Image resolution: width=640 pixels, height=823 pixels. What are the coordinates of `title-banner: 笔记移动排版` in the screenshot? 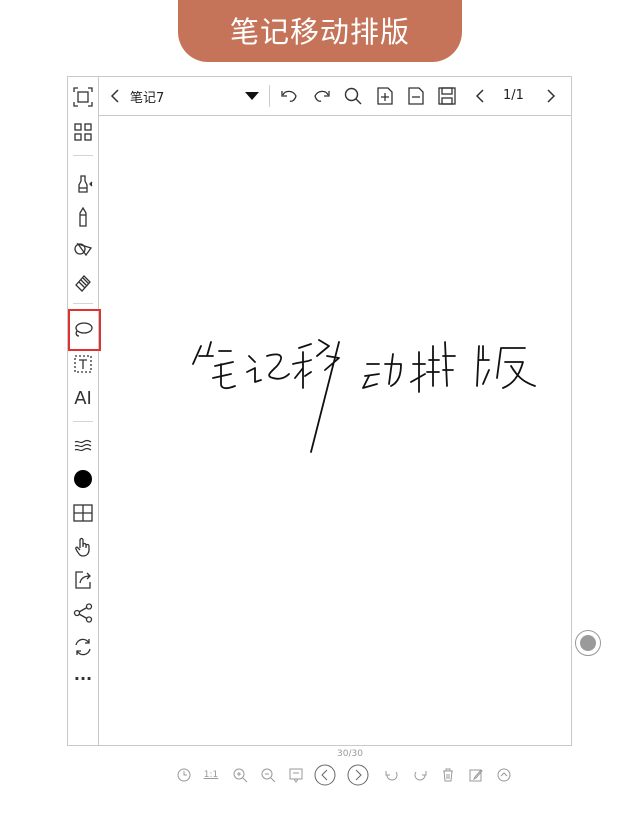 It's located at (320, 31).